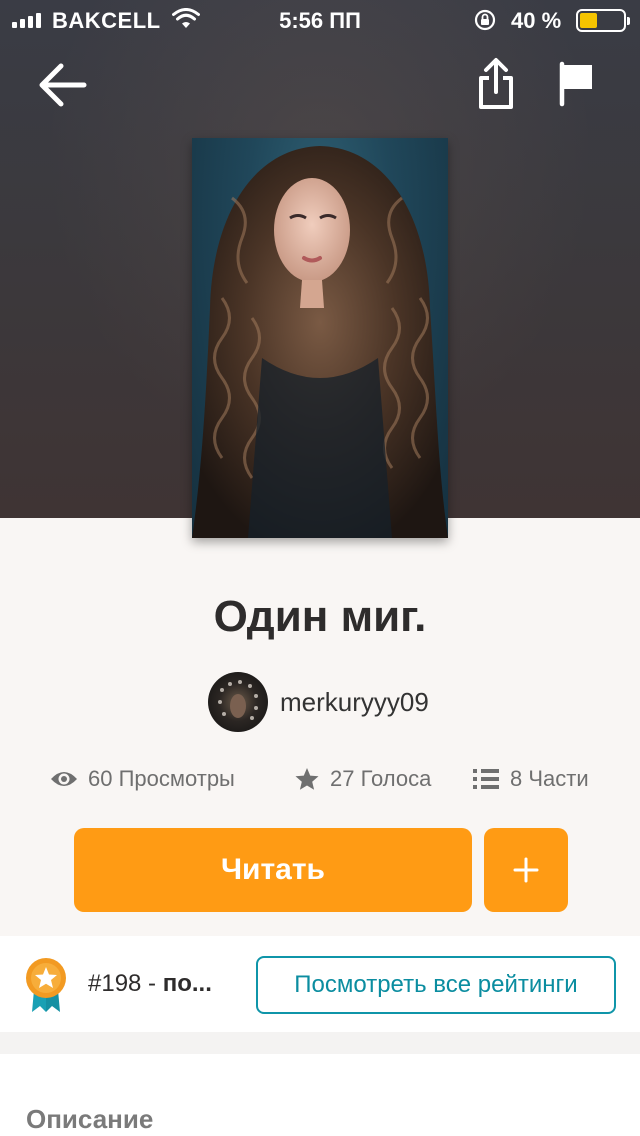 The width and height of the screenshot is (640, 1136). I want to click on cover-illustration, so click(320, 342).